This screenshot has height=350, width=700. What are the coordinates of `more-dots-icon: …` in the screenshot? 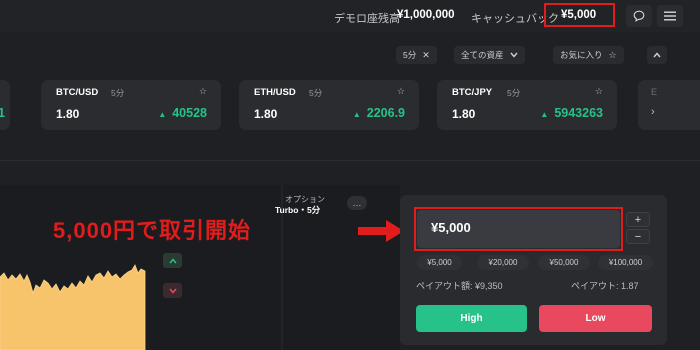 It's located at (357, 203).